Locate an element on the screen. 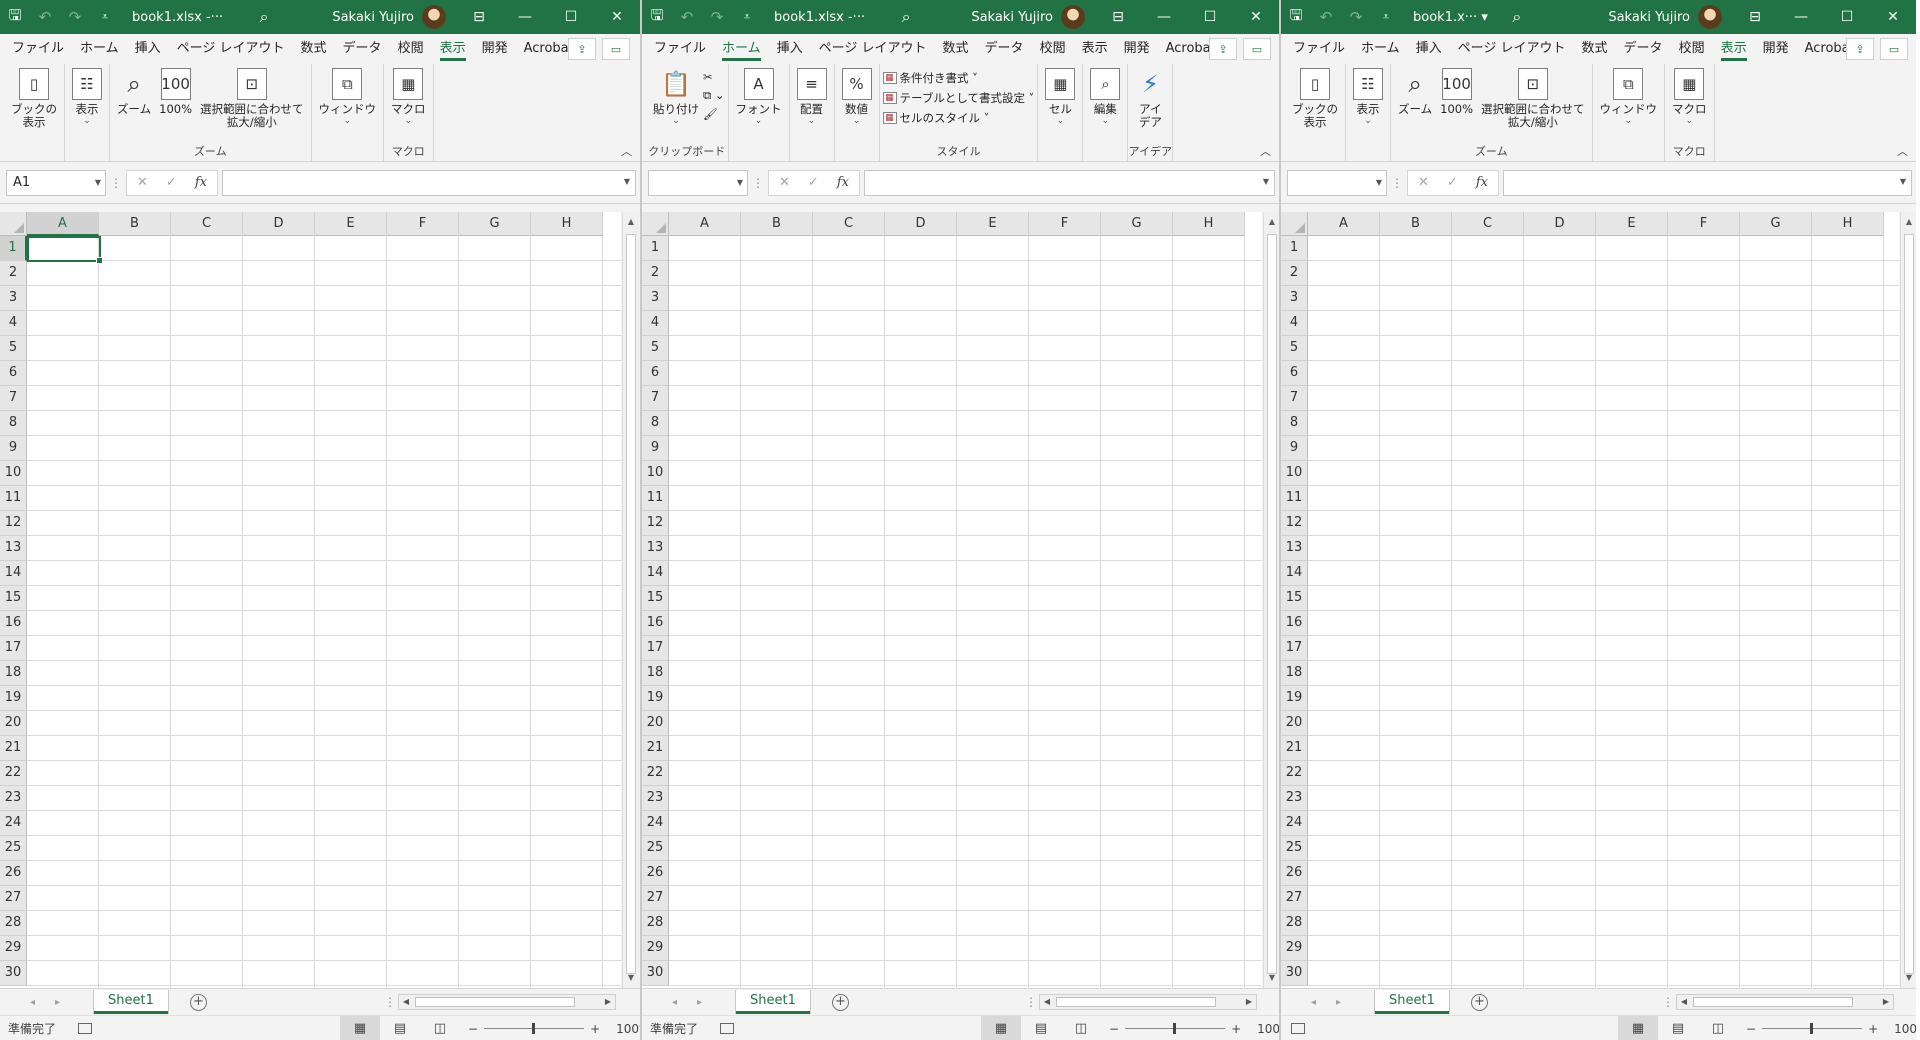  new-sheet-icon: + is located at coordinates (1479, 1002).